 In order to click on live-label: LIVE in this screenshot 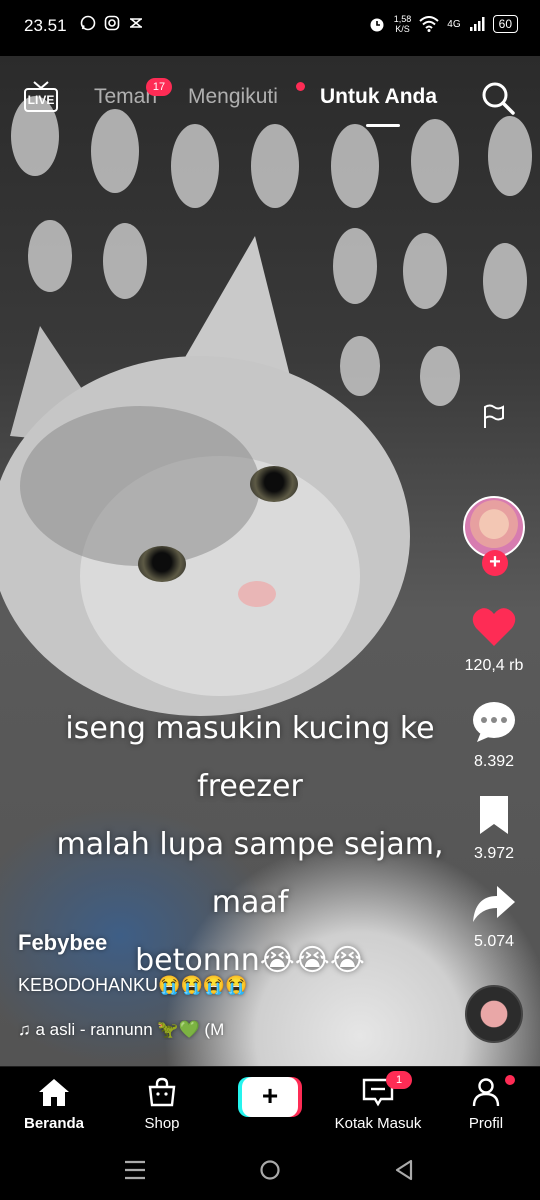, I will do `click(41, 100)`.